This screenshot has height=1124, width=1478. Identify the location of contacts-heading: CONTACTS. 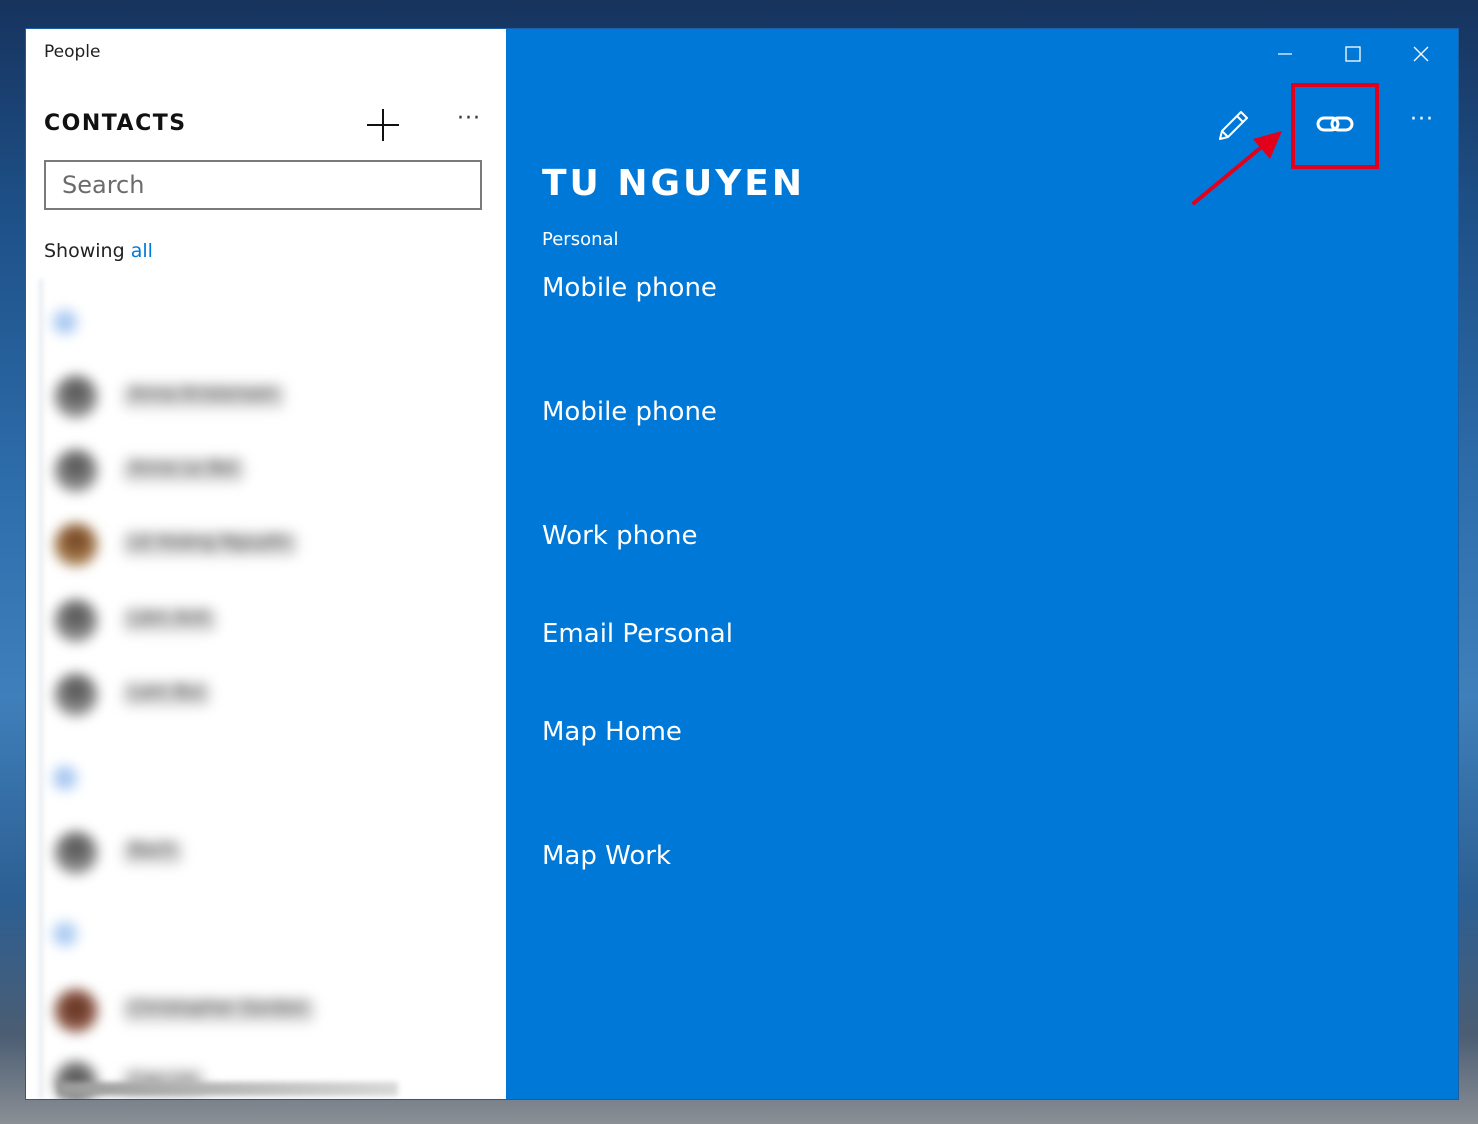
(115, 123).